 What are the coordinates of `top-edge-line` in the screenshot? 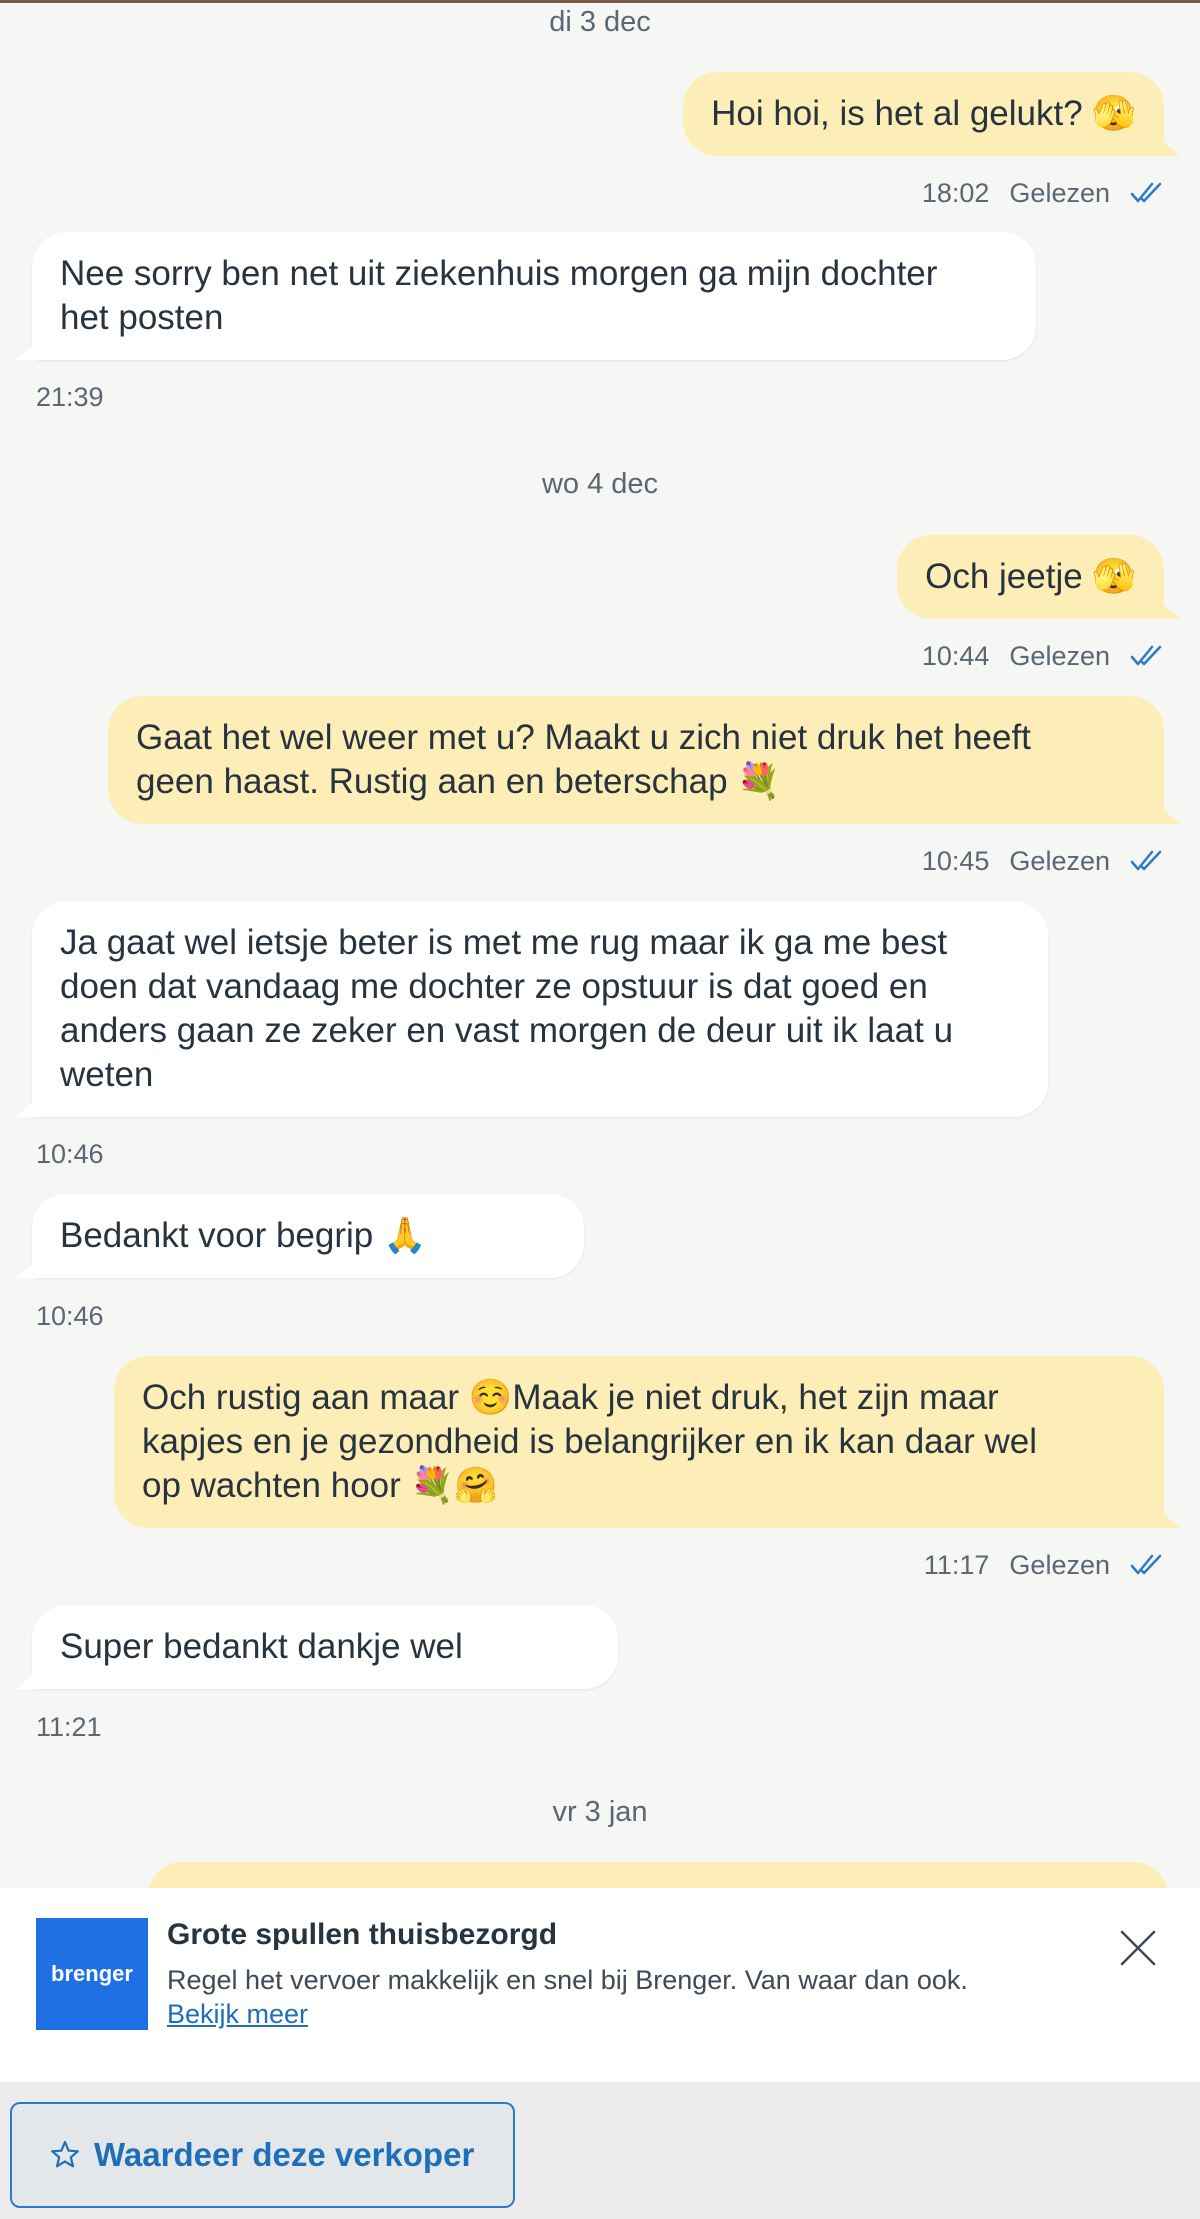 It's located at (600, 1).